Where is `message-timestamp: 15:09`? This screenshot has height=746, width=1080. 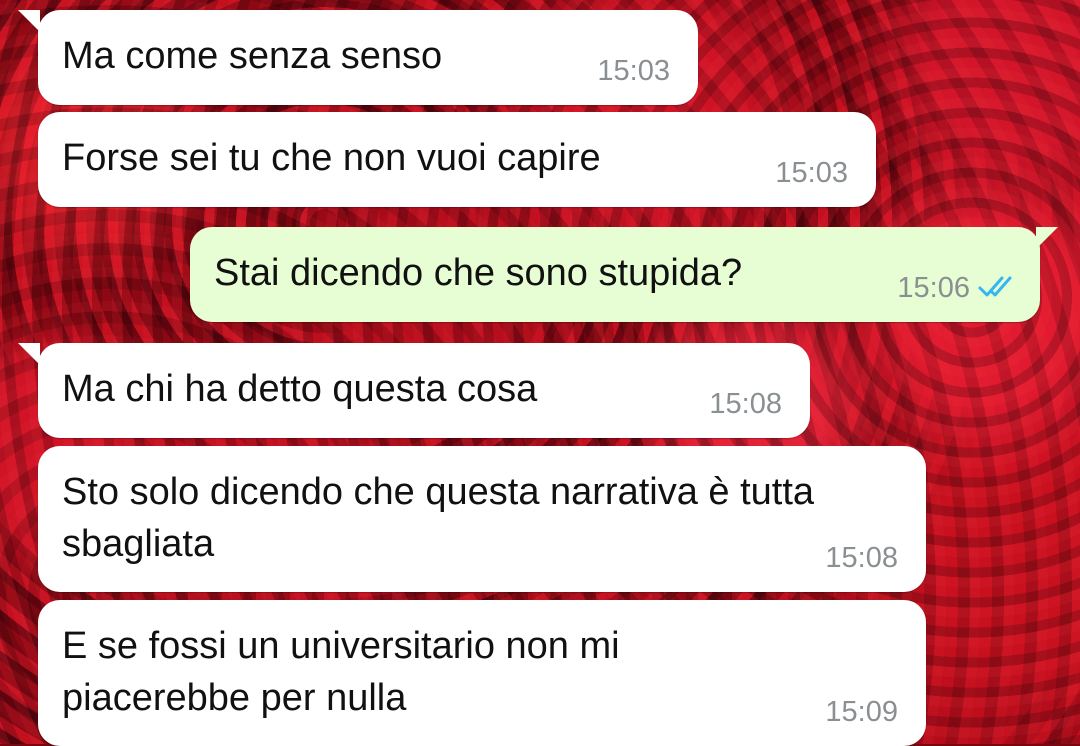
message-timestamp: 15:09 is located at coordinates (861, 712).